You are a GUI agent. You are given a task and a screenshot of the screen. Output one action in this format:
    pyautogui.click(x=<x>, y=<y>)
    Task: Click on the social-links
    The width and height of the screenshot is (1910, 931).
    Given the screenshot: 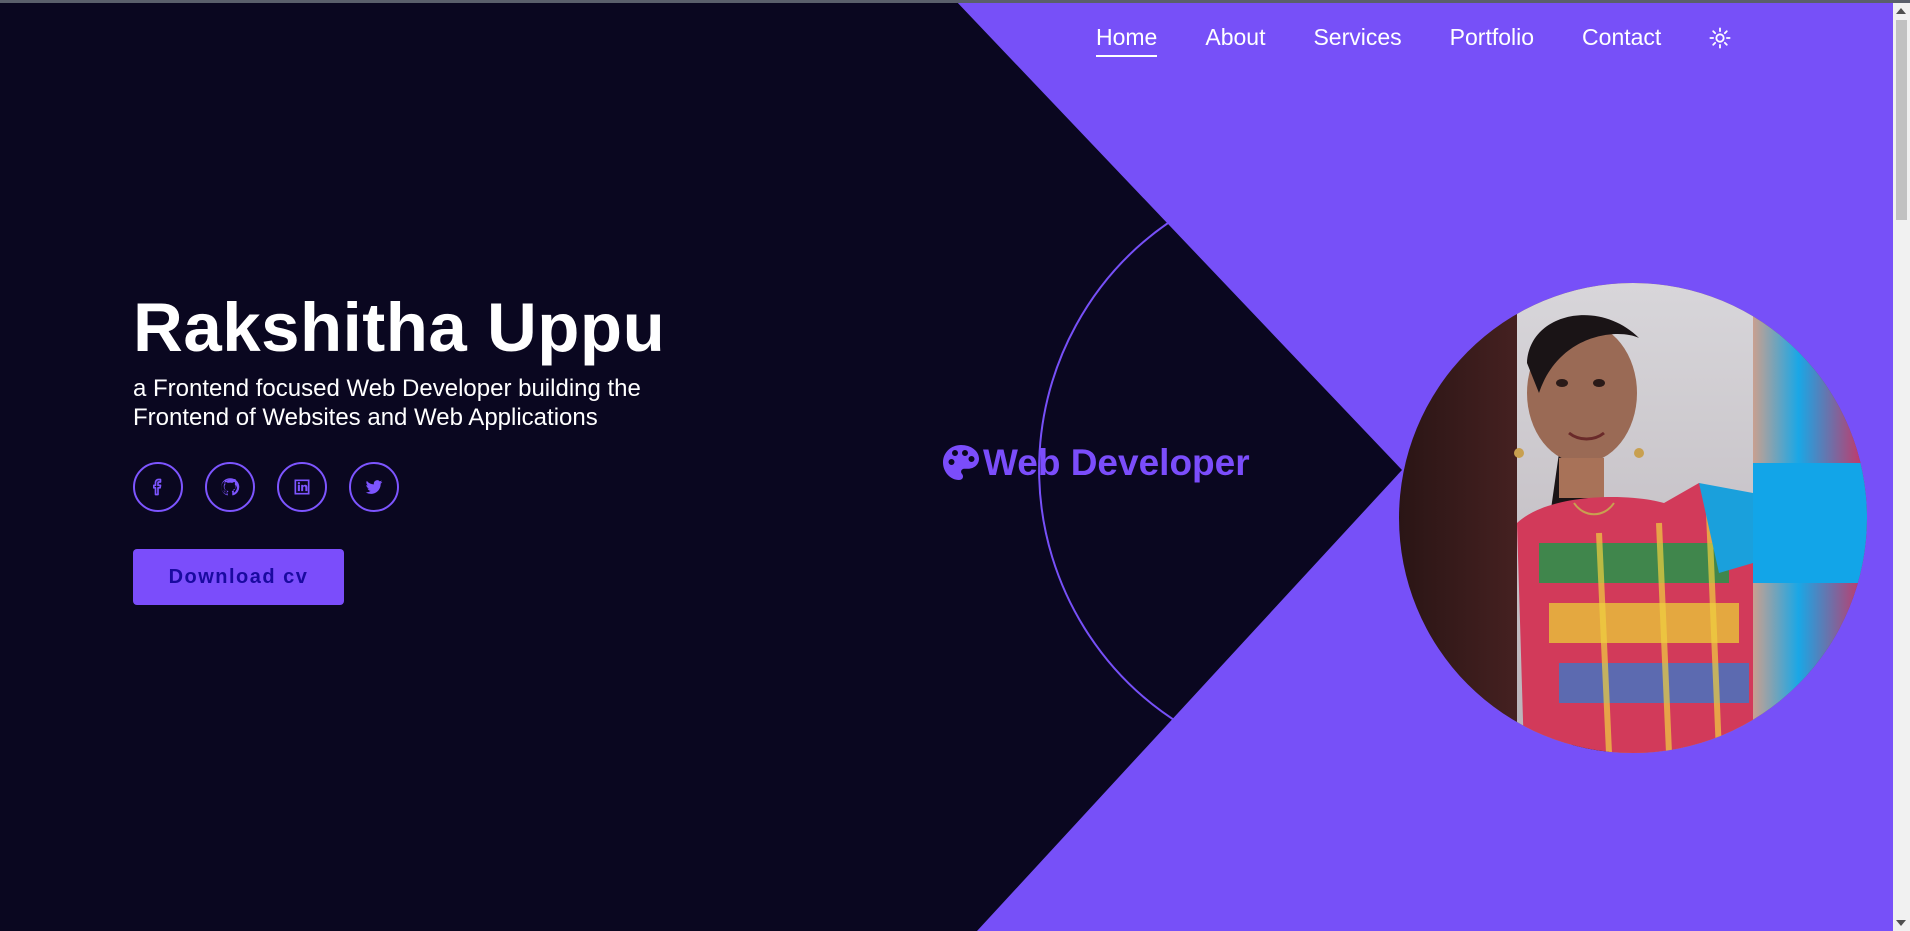 What is the action you would take?
    pyautogui.click(x=277, y=487)
    